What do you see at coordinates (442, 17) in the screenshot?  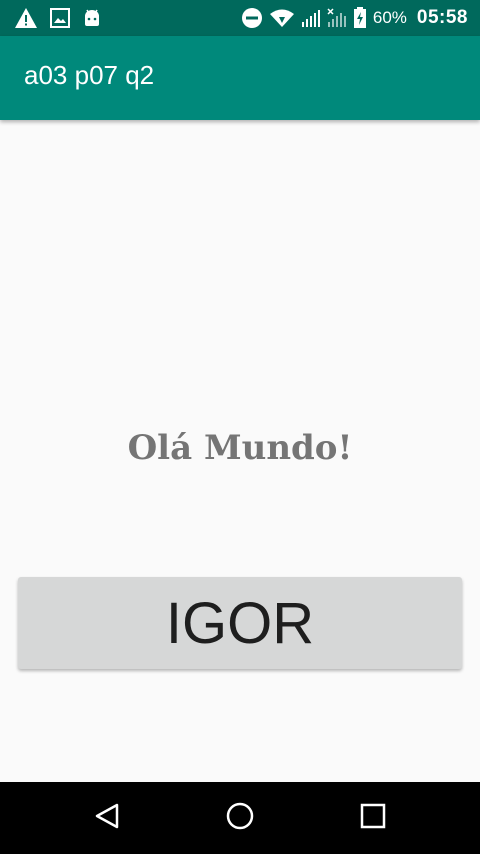 I see `status-bar-clock: 05:58` at bounding box center [442, 17].